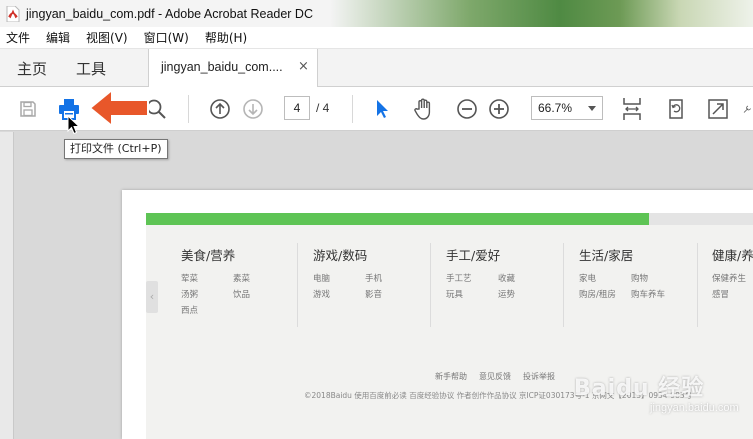 The width and height of the screenshot is (753, 439). What do you see at coordinates (303, 66) in the screenshot?
I see `close-icon: ×` at bounding box center [303, 66].